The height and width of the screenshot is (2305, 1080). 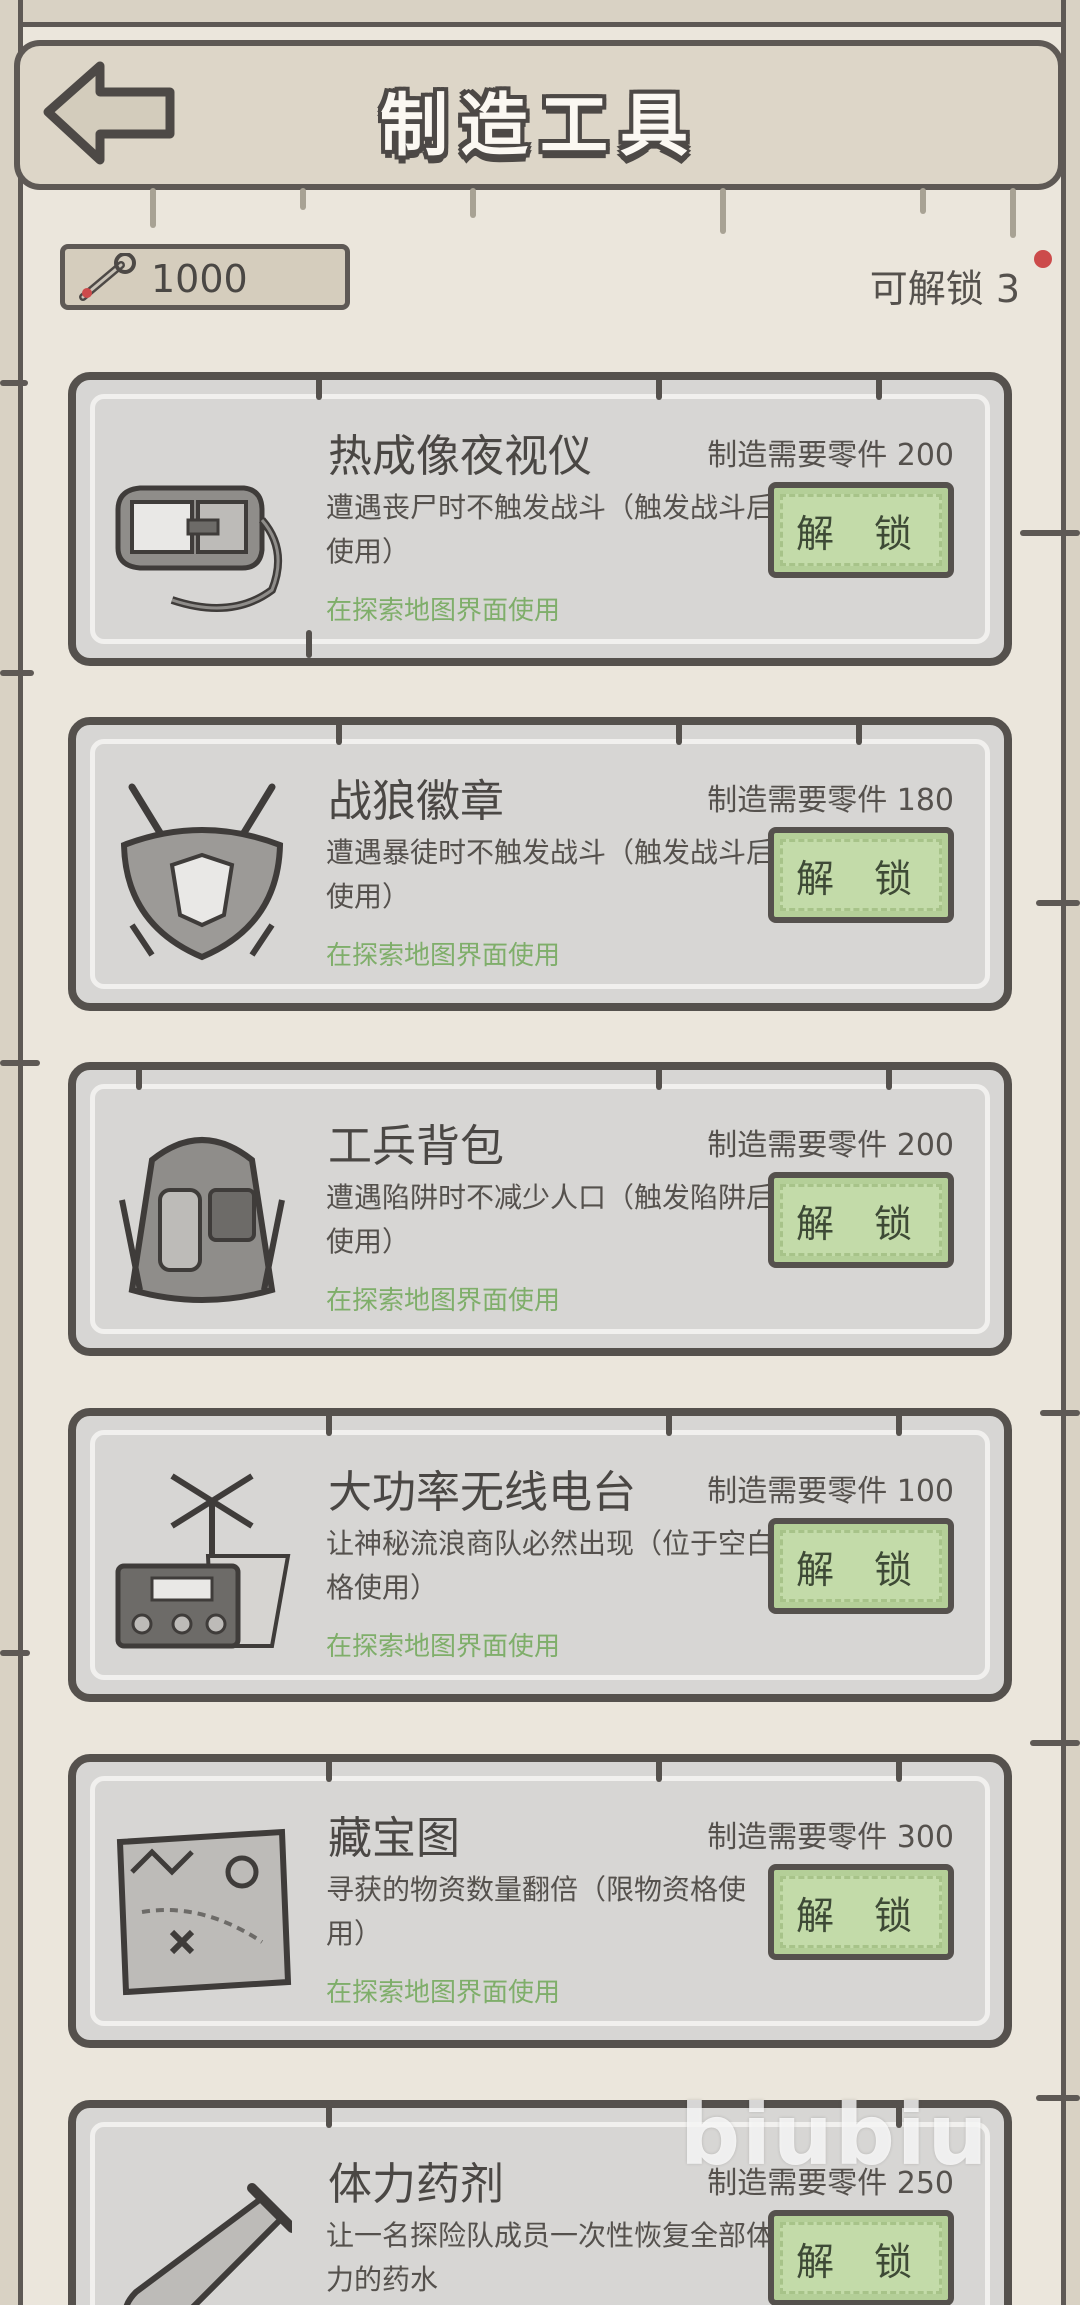 What do you see at coordinates (207, 2244) in the screenshot?
I see `potion-icon` at bounding box center [207, 2244].